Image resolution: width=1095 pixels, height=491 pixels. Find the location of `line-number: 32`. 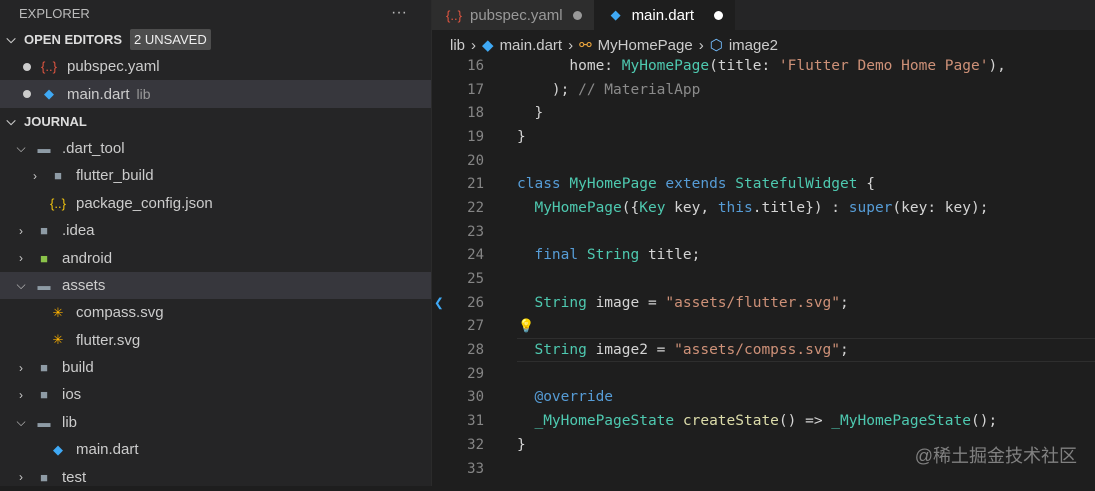

line-number: 32 is located at coordinates (475, 444).